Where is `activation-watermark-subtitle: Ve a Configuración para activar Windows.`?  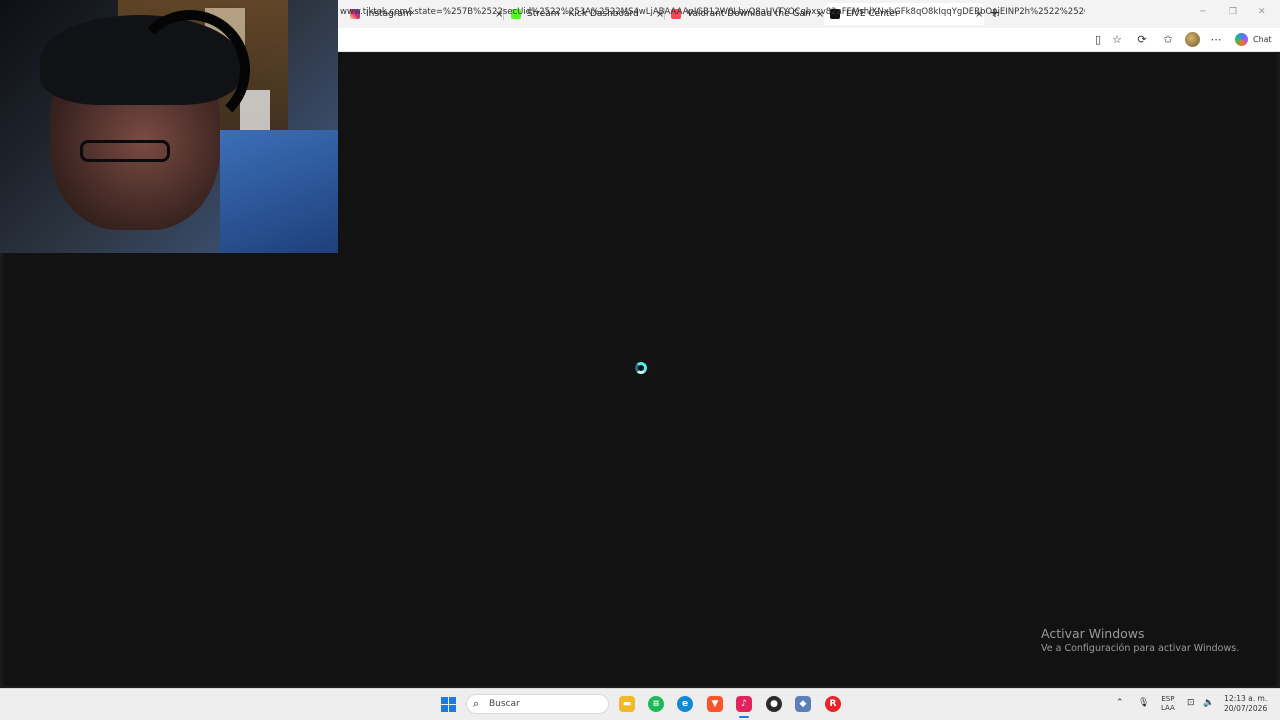
activation-watermark-subtitle: Ve a Configuración para activar Windows. is located at coordinates (1140, 648).